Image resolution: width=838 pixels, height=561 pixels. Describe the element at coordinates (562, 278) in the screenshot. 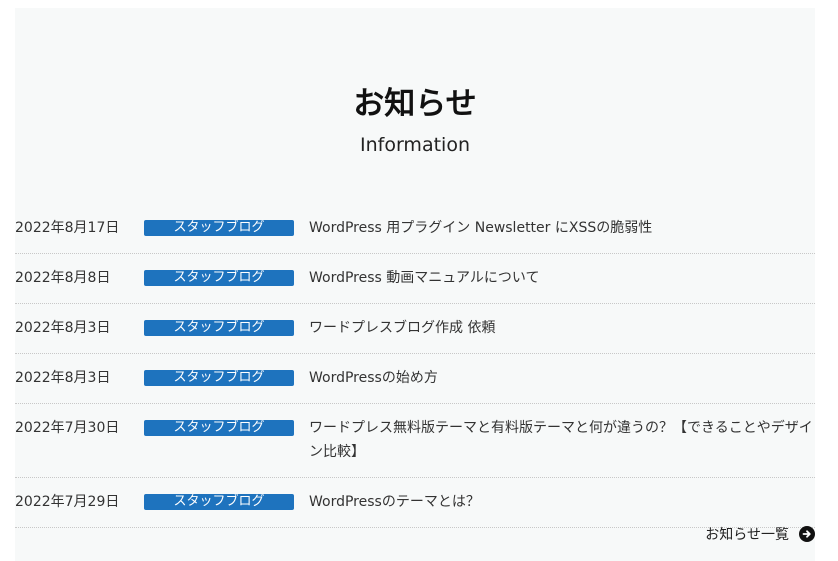

I see `news-title-link: WordPress 動画マニュアルについて` at that location.